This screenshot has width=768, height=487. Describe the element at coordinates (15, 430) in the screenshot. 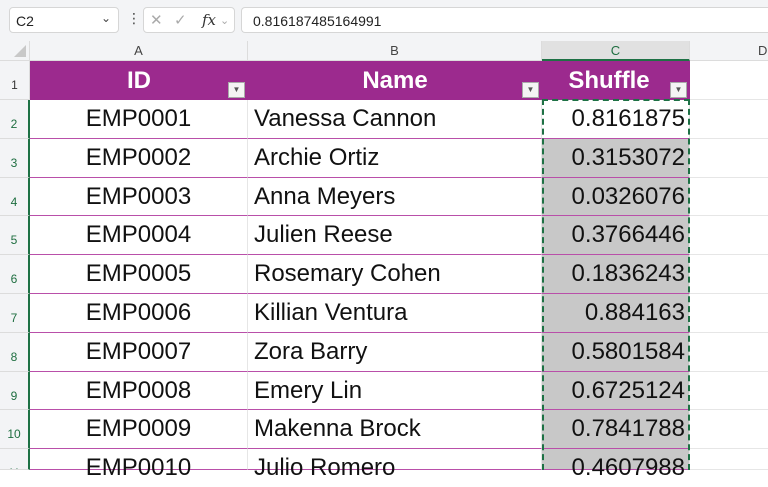

I see `row-header: 10` at that location.